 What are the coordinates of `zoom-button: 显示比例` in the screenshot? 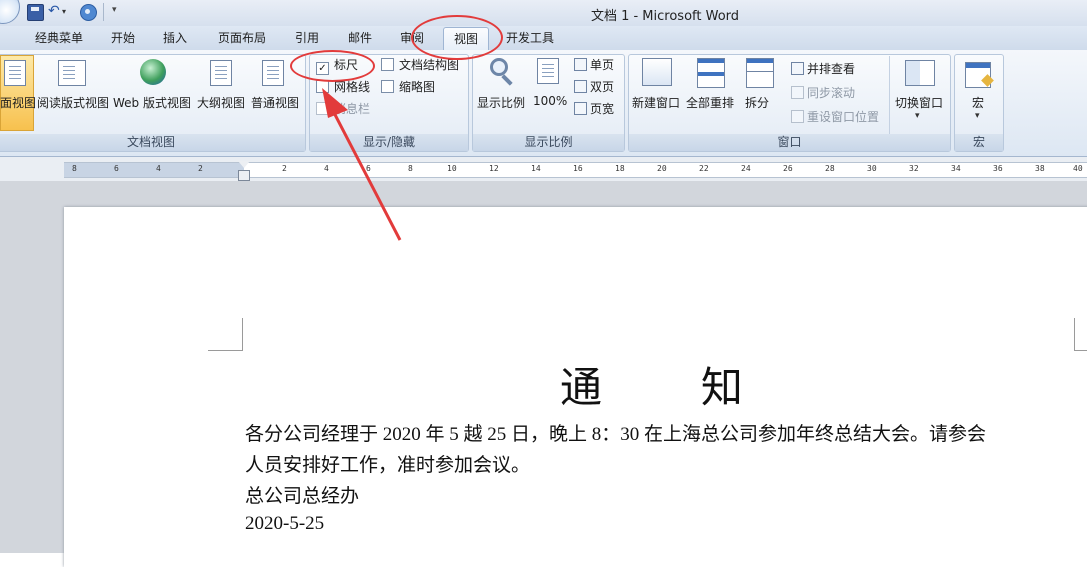 It's located at (501, 102).